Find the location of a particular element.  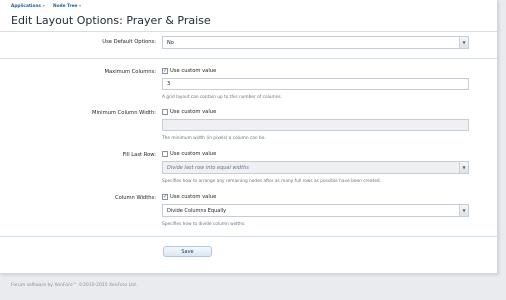

maximum-columns-custom-checkbox: ✓ Use custom value is located at coordinates (189, 71).